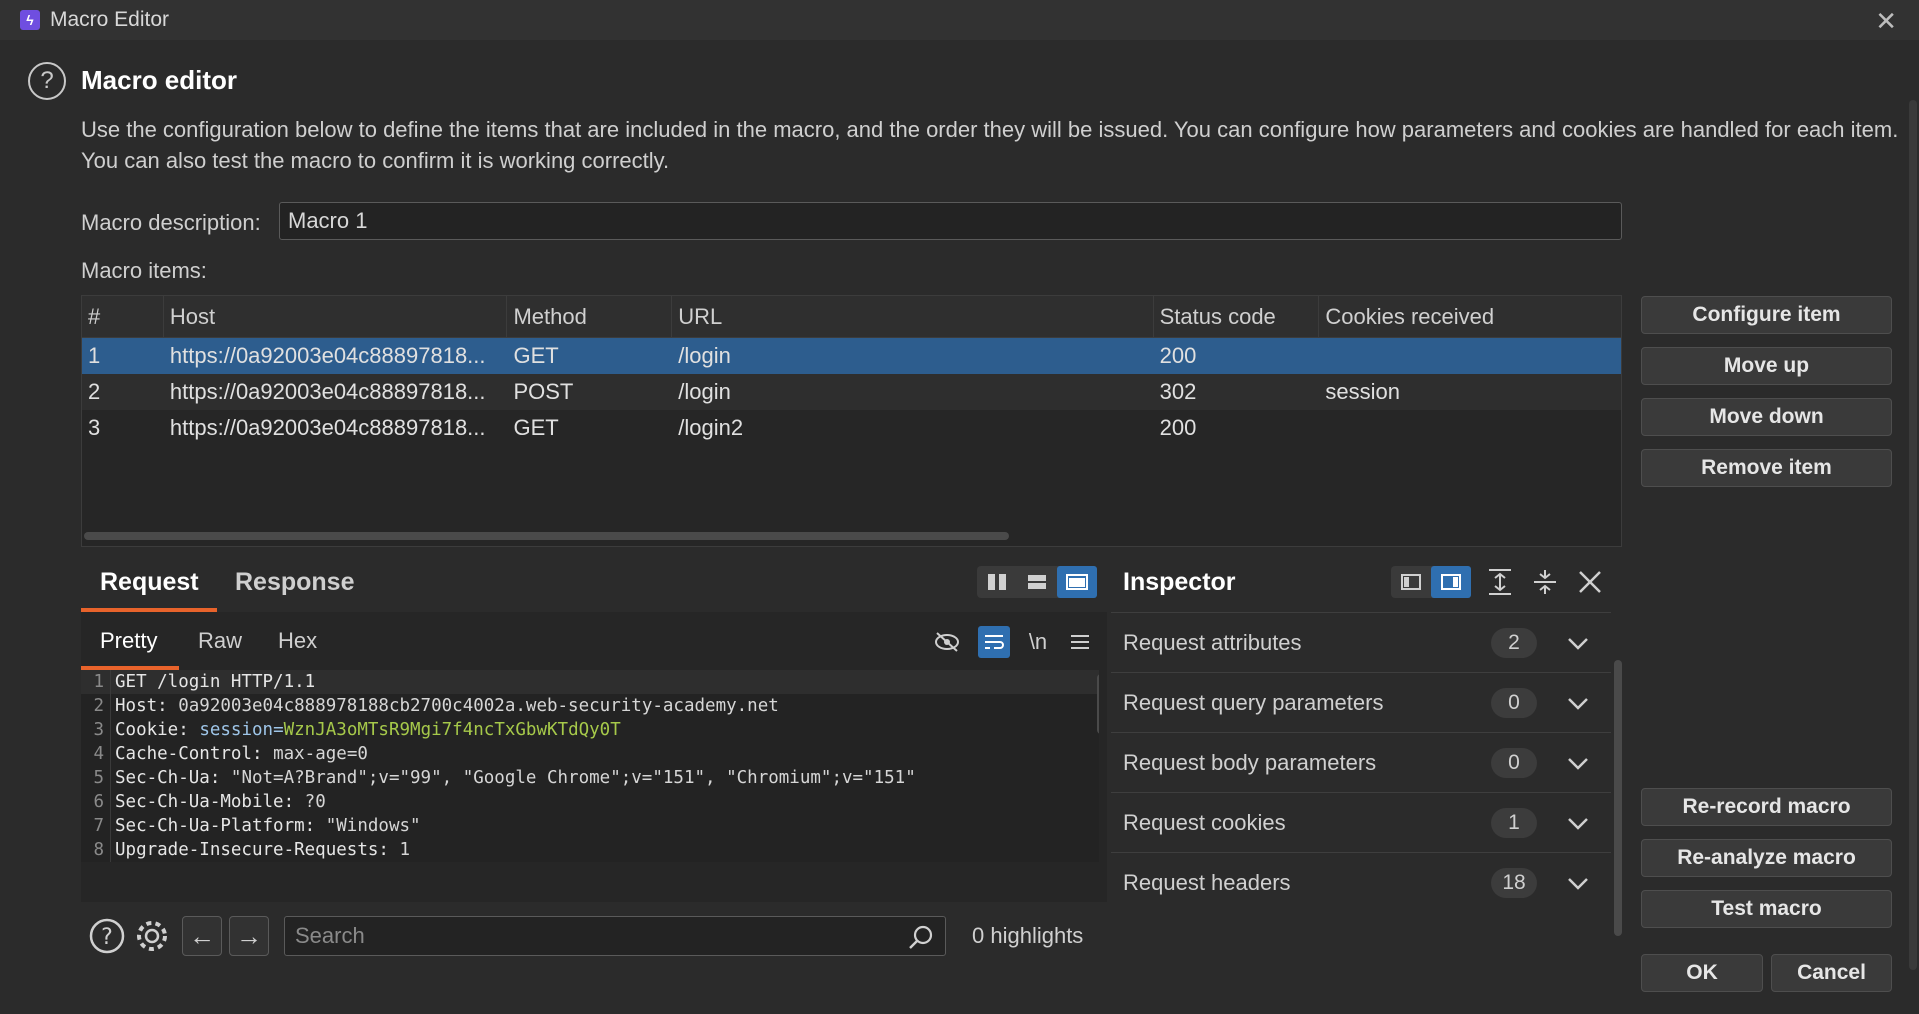 The width and height of the screenshot is (1919, 1014). I want to click on search-icon, so click(921, 937).